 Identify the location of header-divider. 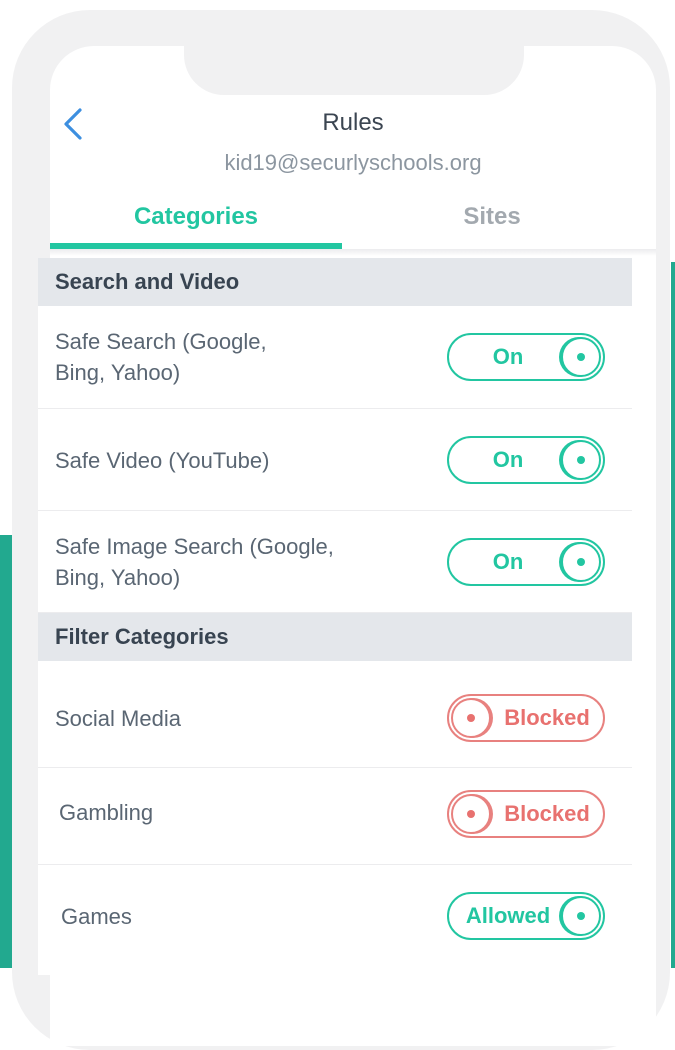
(353, 252).